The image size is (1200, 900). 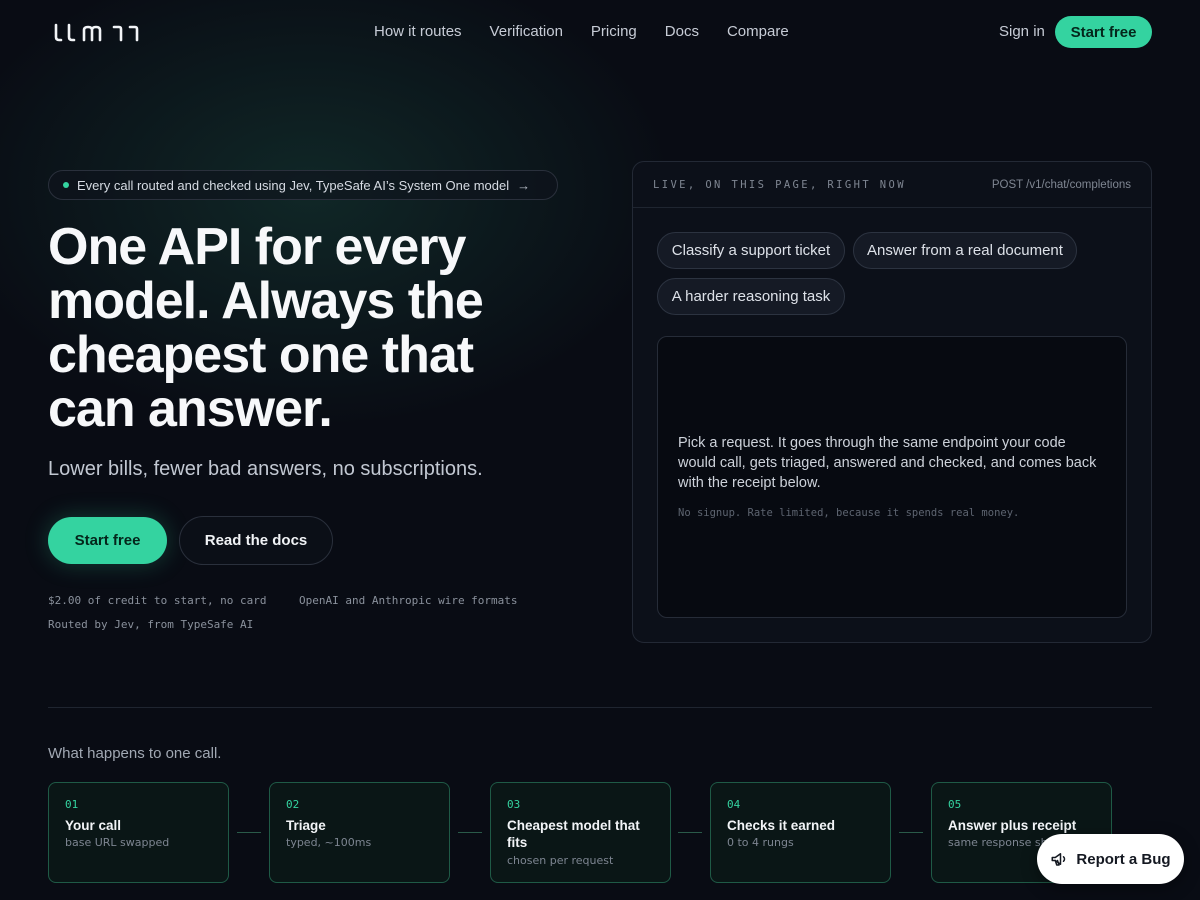 I want to click on meta-wire-formats: OpenAI and Anthropic wire formats, so click(x=408, y=600).